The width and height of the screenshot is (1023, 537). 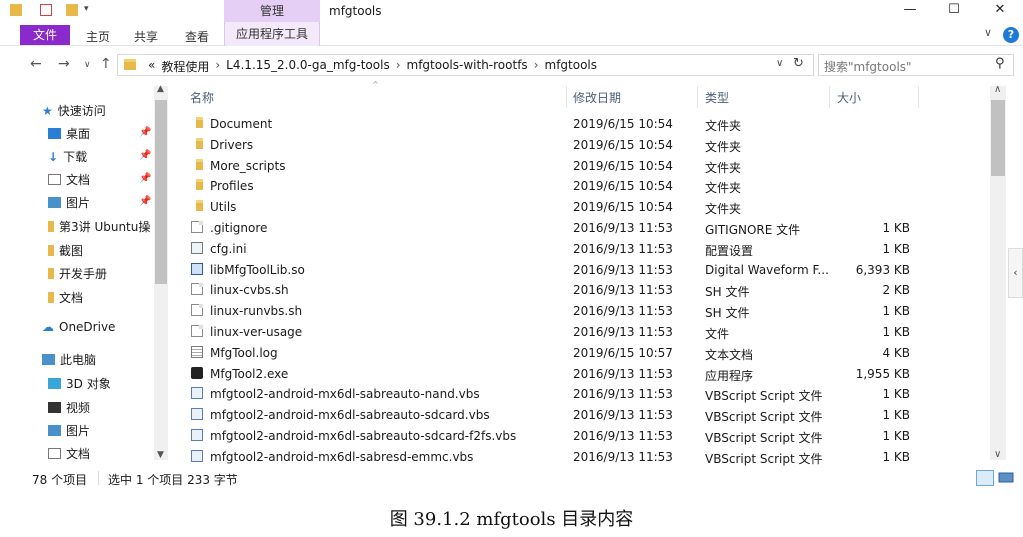 What do you see at coordinates (185, 66) in the screenshot?
I see `breadcrumb-item: 教程使用` at bounding box center [185, 66].